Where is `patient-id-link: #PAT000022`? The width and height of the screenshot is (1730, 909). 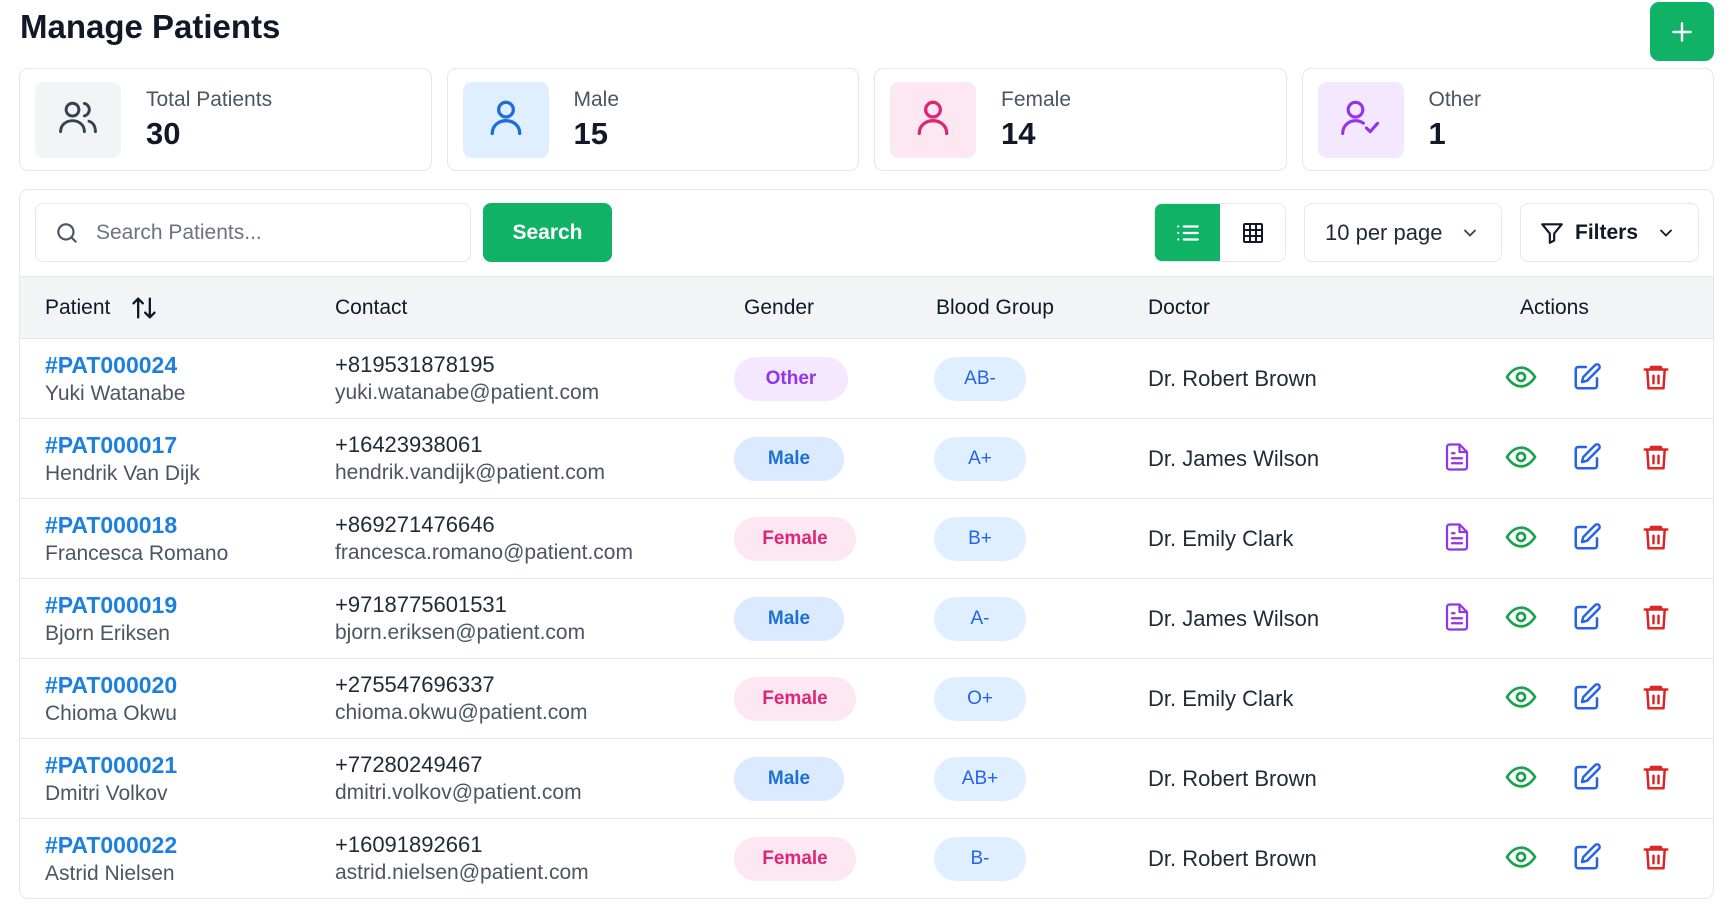
patient-id-link: #PAT000022 is located at coordinates (111, 845).